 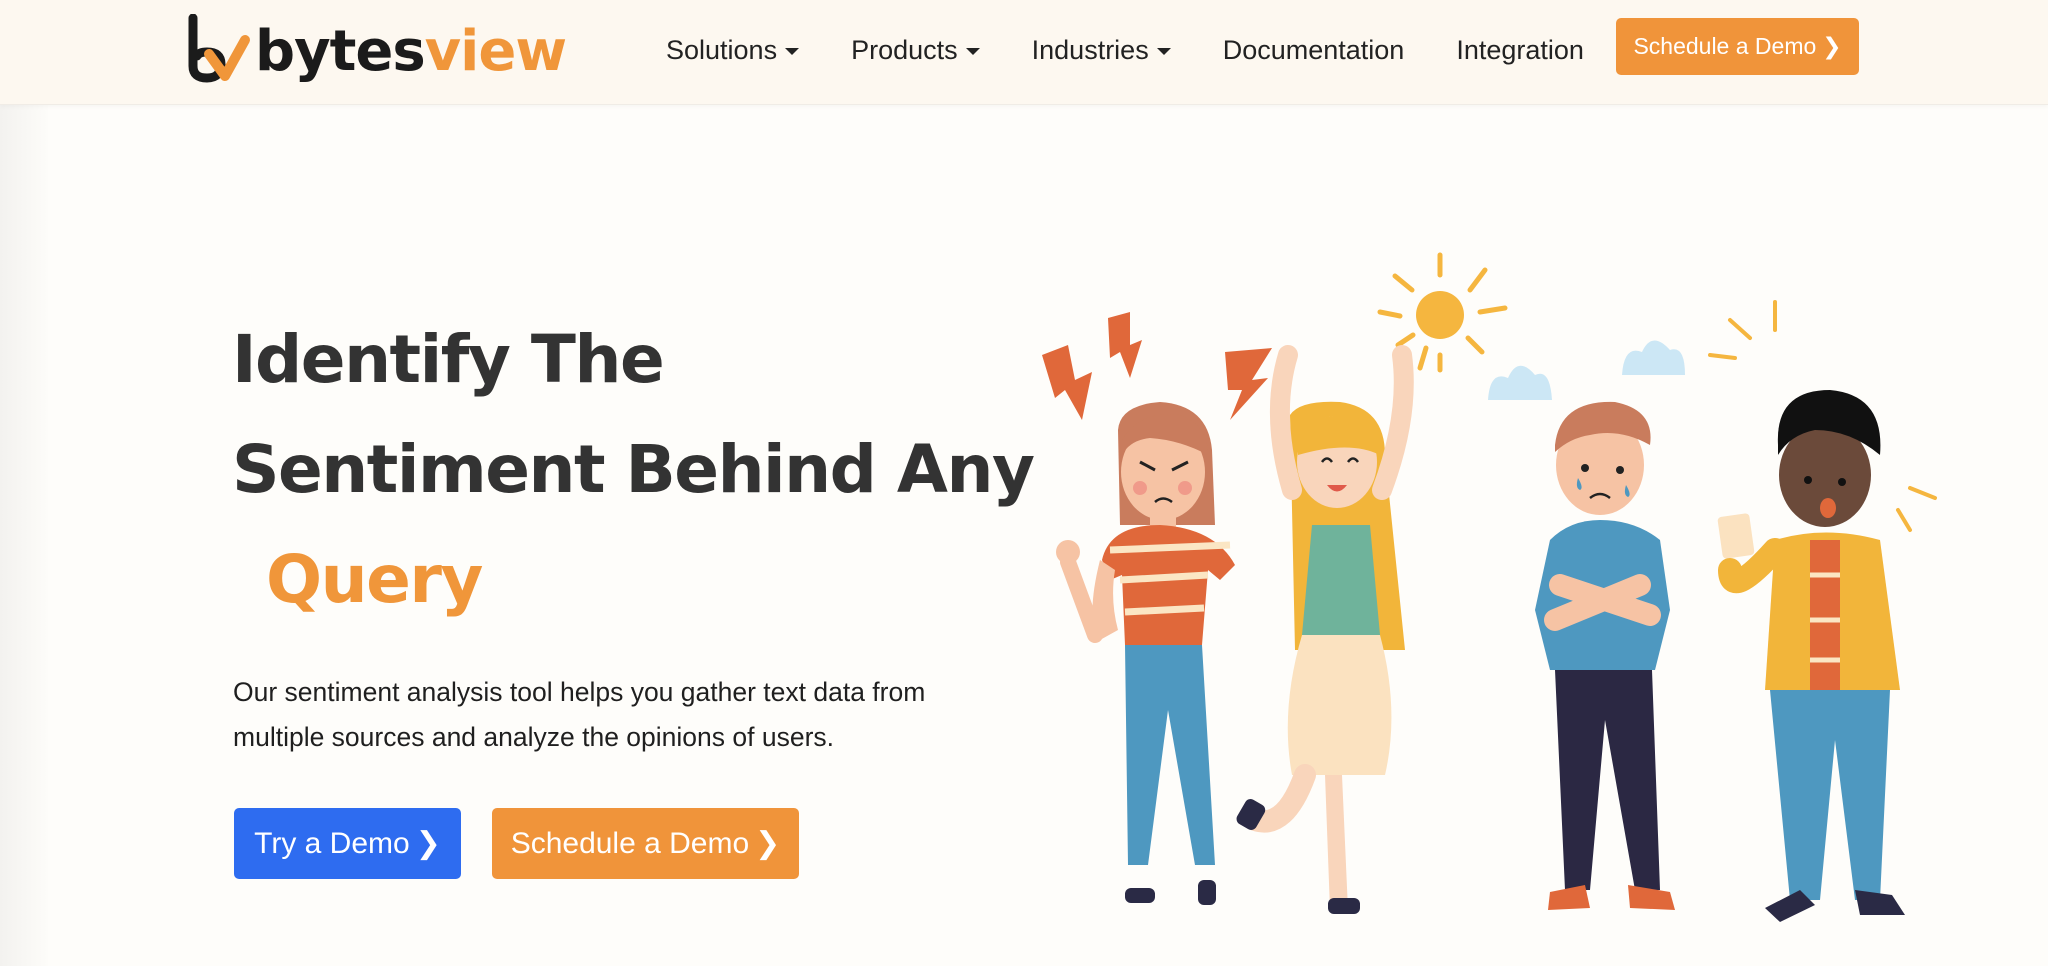 I want to click on brand-logo: bytesview, so click(x=376, y=50).